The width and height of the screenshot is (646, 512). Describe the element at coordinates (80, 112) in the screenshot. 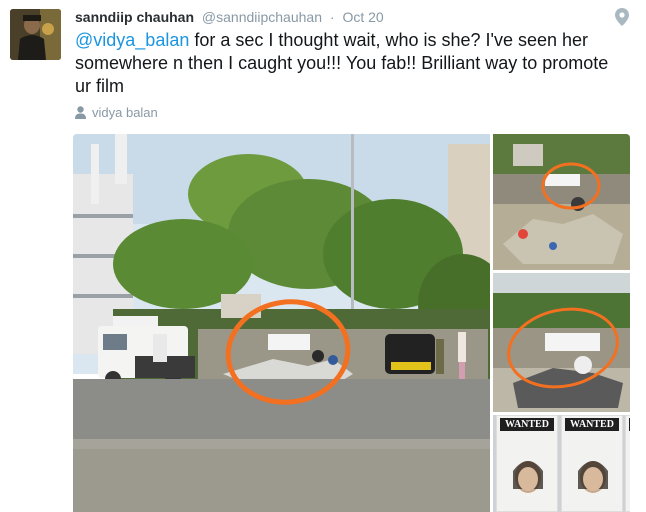

I see `person-icon` at that location.